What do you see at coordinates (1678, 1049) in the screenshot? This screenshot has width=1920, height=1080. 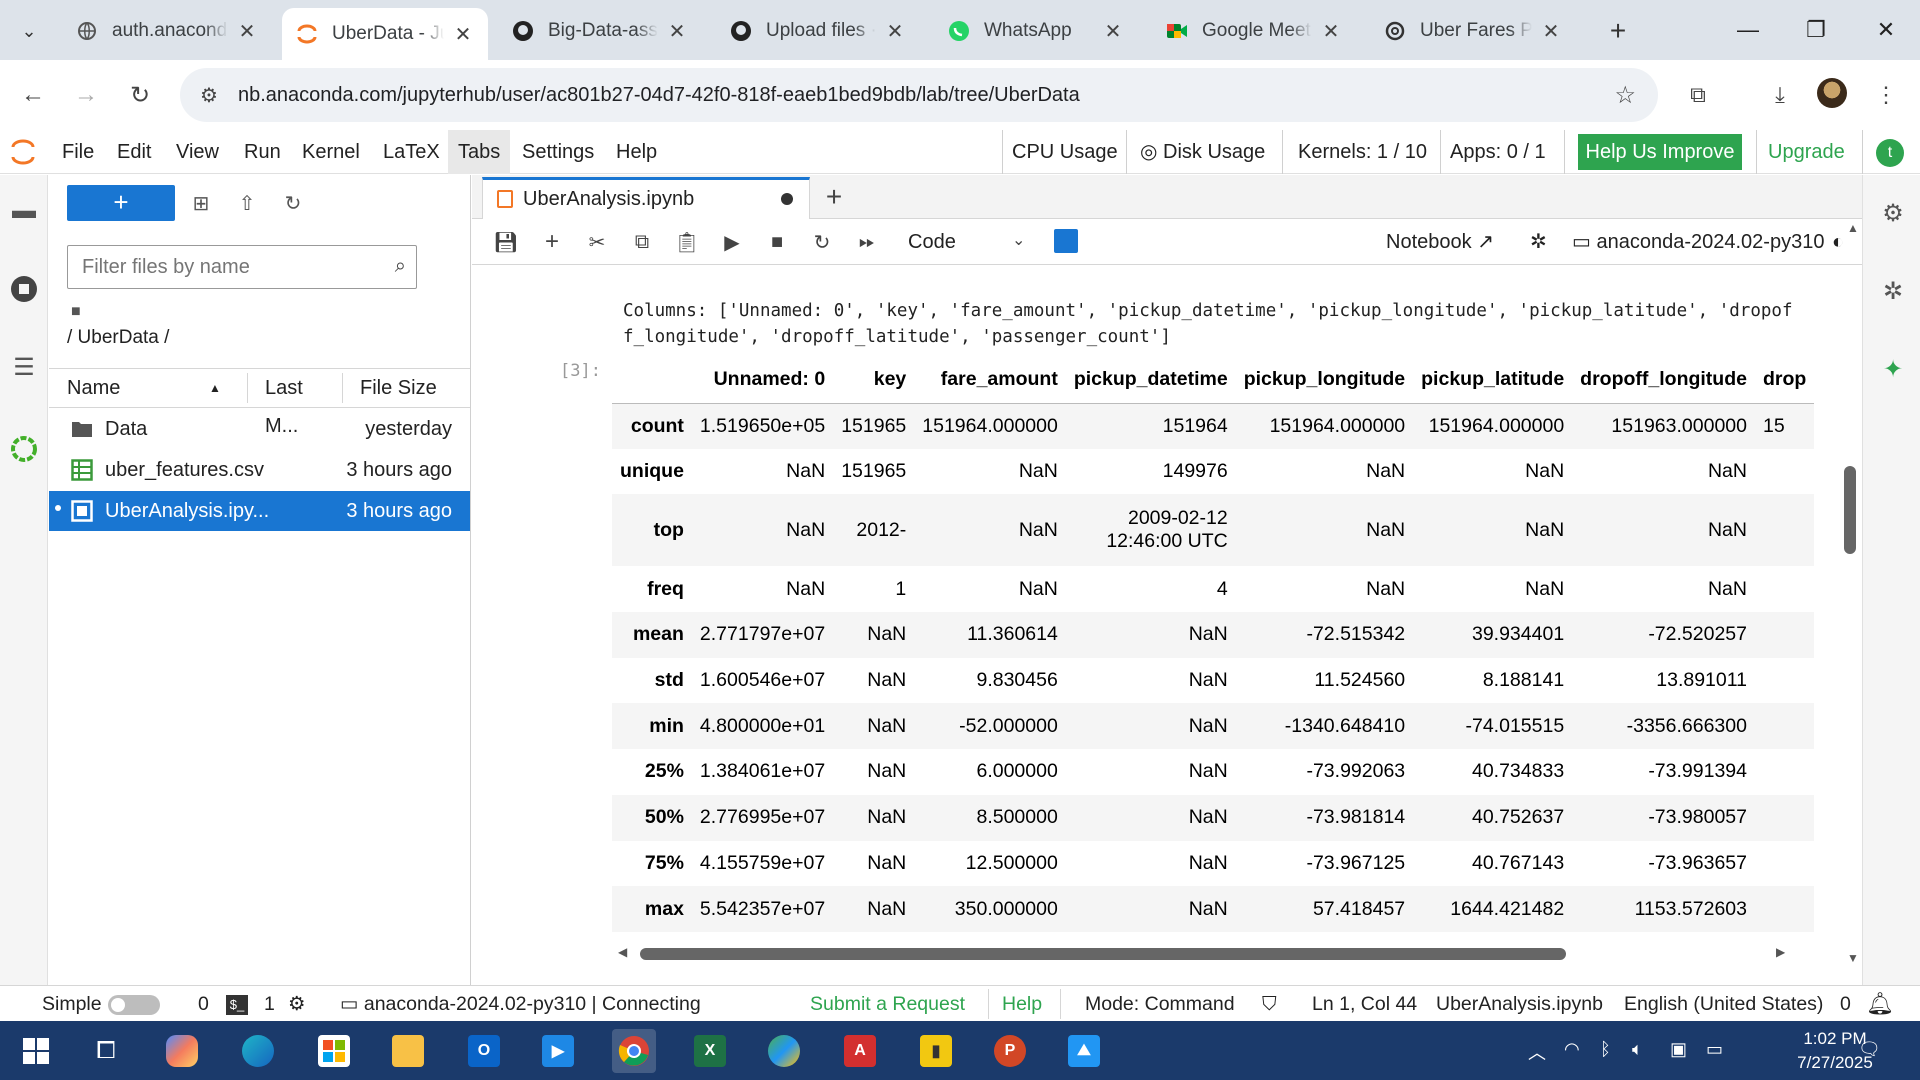 I see `display-icon: ▣` at bounding box center [1678, 1049].